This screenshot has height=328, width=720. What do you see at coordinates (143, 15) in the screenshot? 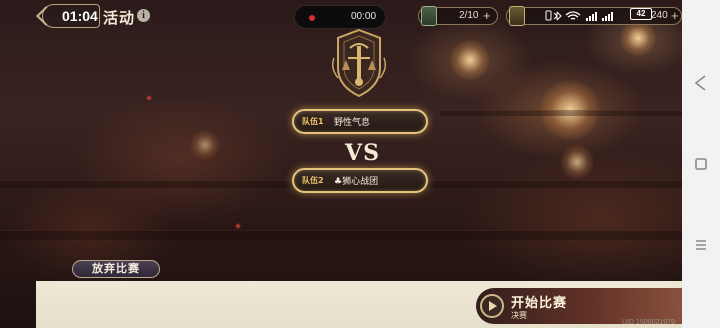
I see `info-icon: i` at bounding box center [143, 15].